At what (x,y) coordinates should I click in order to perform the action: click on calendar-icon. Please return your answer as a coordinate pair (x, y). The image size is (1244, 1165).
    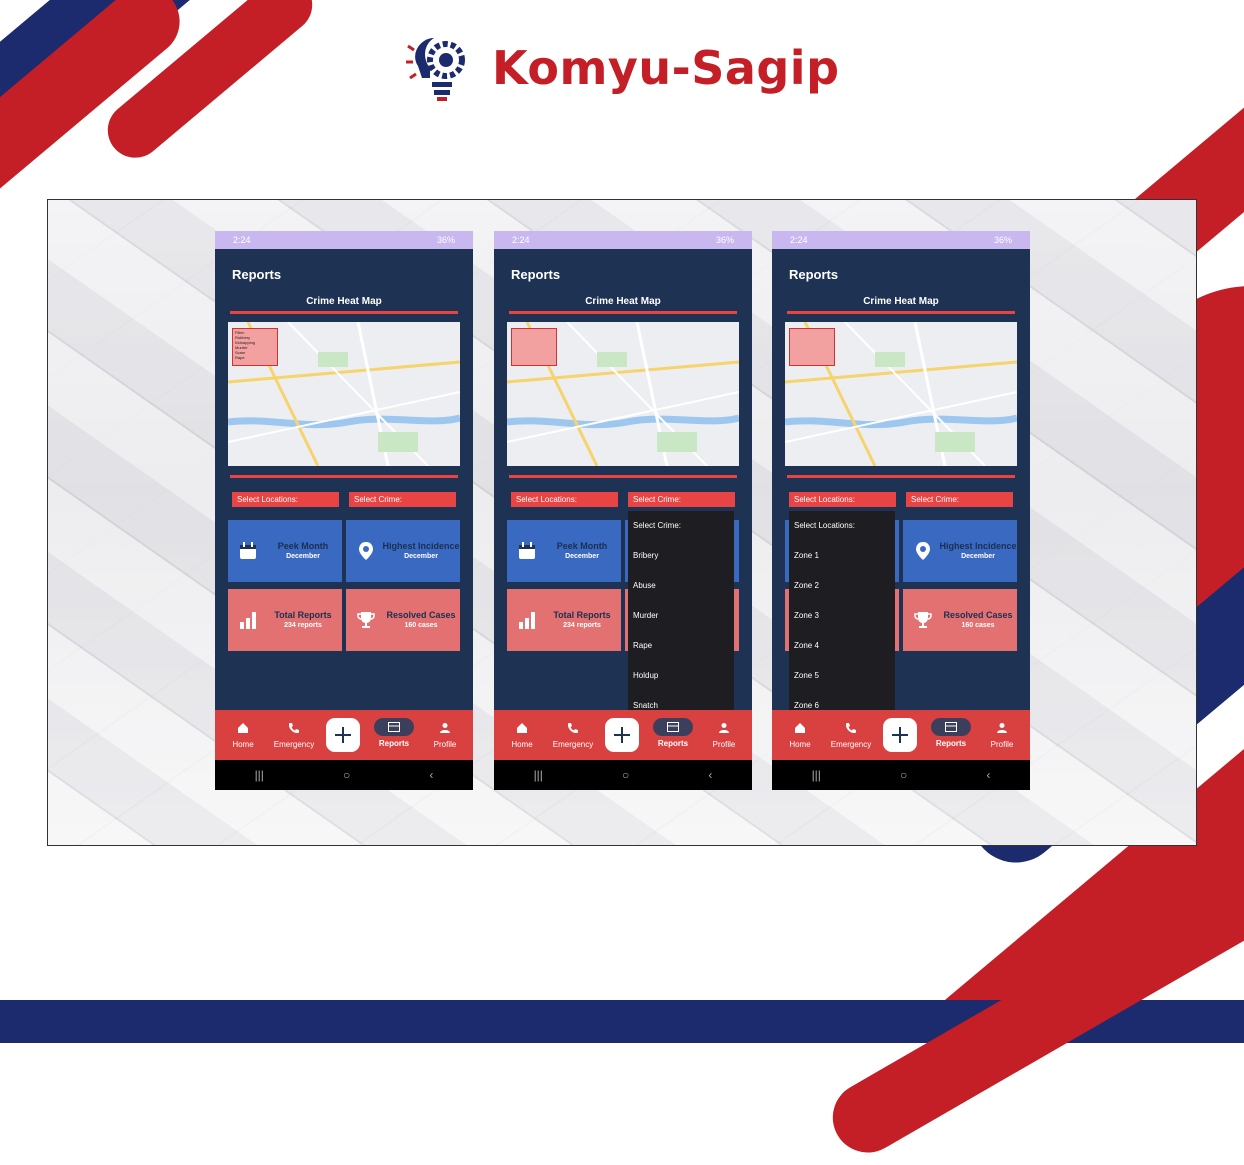
    Looking at the image, I should click on (527, 551).